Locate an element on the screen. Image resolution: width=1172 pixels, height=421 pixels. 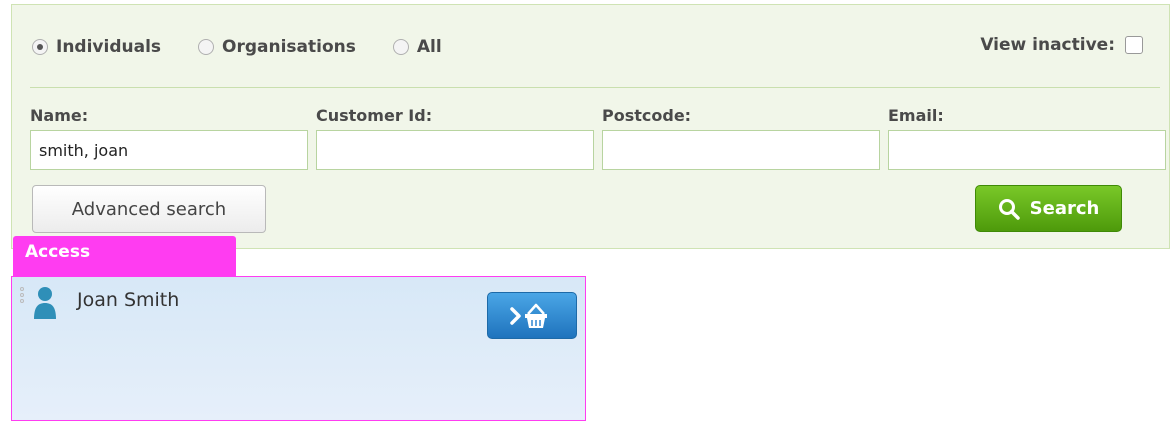
name-field: Name: is located at coordinates (169, 138).